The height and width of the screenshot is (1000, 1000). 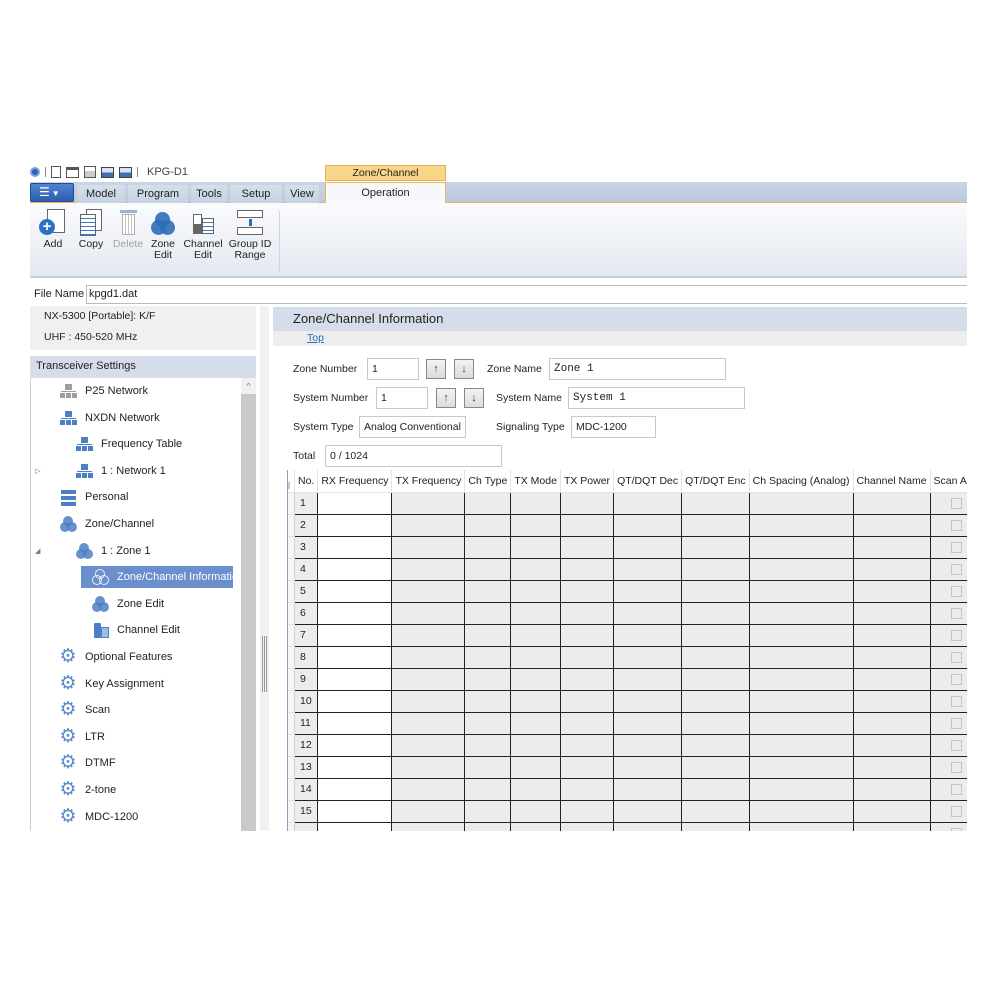 What do you see at coordinates (248, 604) in the screenshot?
I see `tree-scrollbar: ^` at bounding box center [248, 604].